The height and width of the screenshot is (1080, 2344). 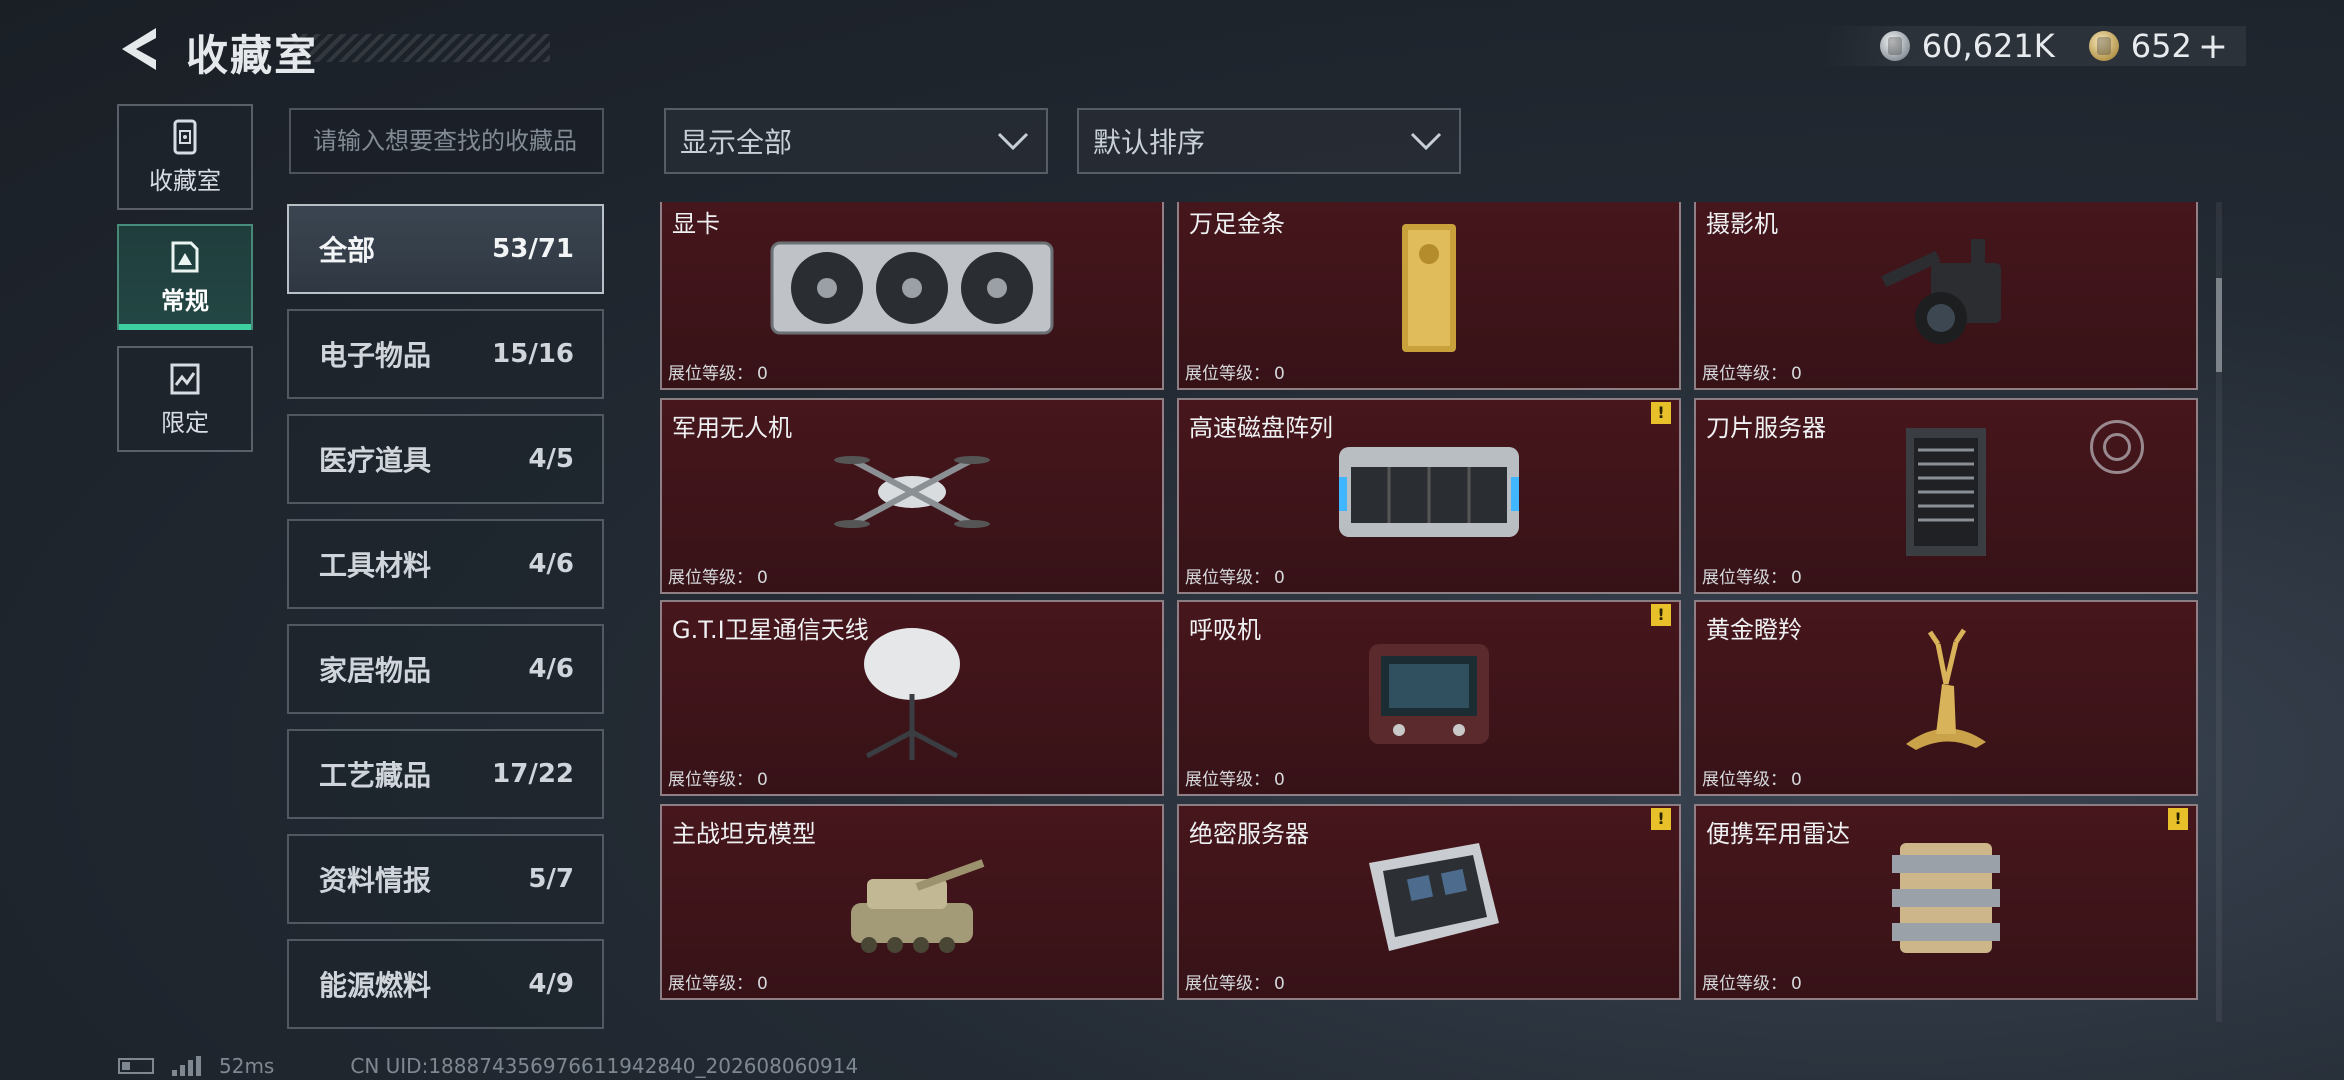 I want to click on rail-label: 常规, so click(x=185, y=300).